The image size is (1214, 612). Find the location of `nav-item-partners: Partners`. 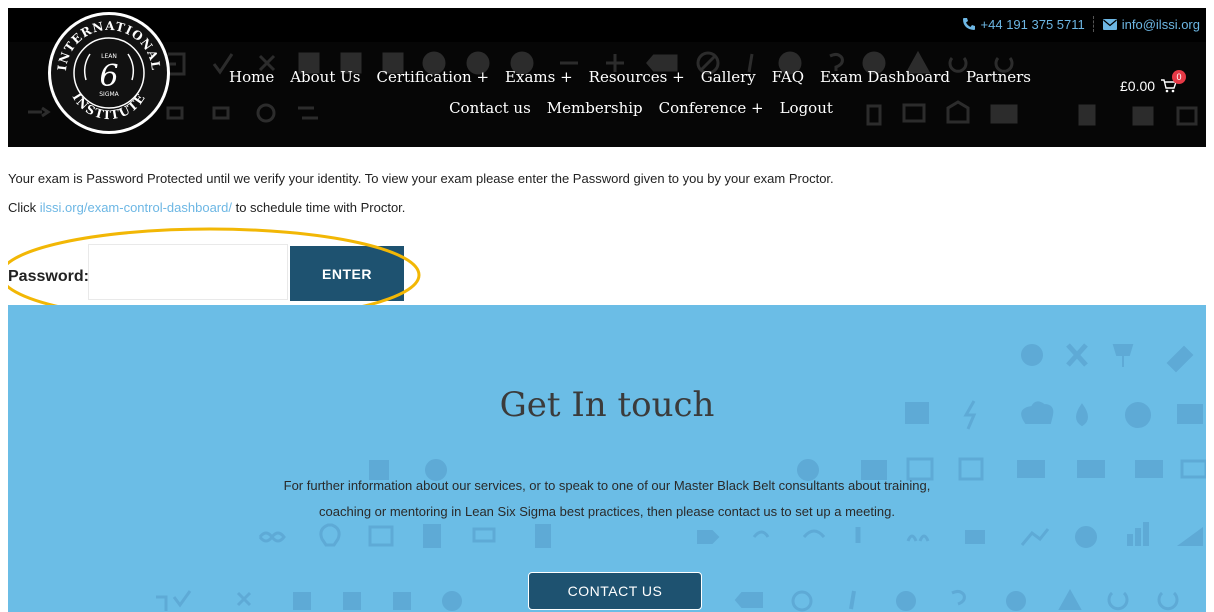

nav-item-partners: Partners is located at coordinates (998, 77).